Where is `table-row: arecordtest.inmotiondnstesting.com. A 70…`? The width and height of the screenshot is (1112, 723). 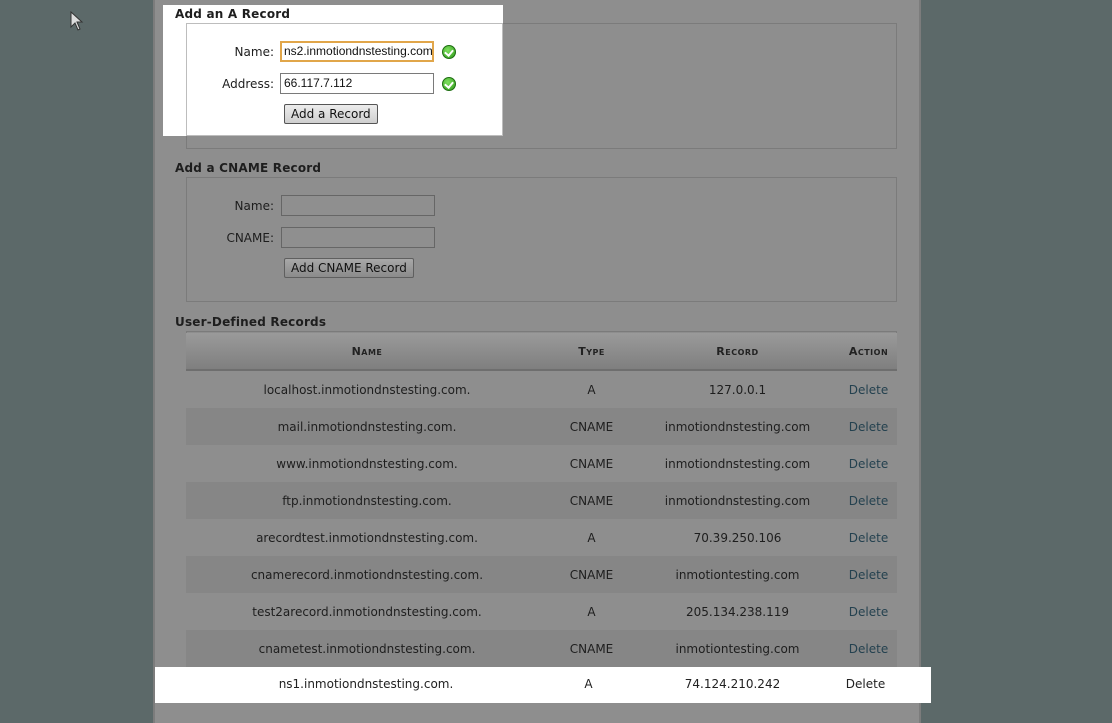 table-row: arecordtest.inmotiondnstesting.com. A 70… is located at coordinates (541, 537).